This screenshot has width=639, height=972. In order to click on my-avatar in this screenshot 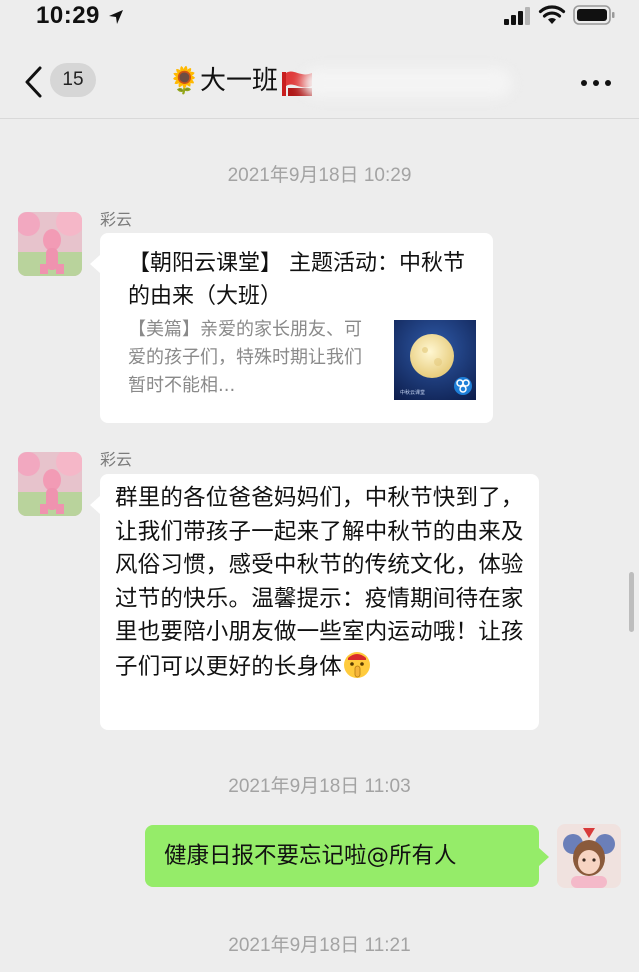, I will do `click(589, 856)`.